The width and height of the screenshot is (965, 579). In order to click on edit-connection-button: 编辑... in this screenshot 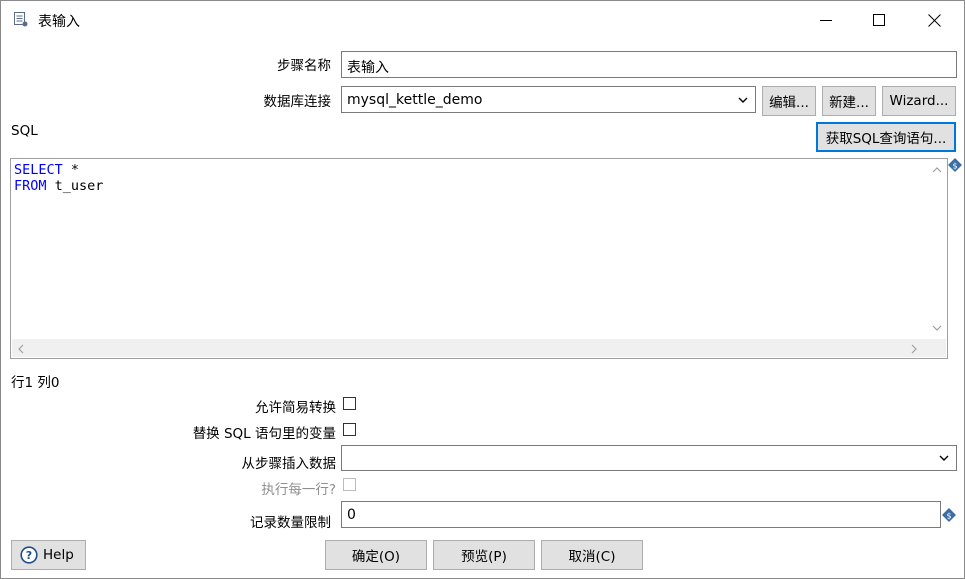, I will do `click(789, 101)`.